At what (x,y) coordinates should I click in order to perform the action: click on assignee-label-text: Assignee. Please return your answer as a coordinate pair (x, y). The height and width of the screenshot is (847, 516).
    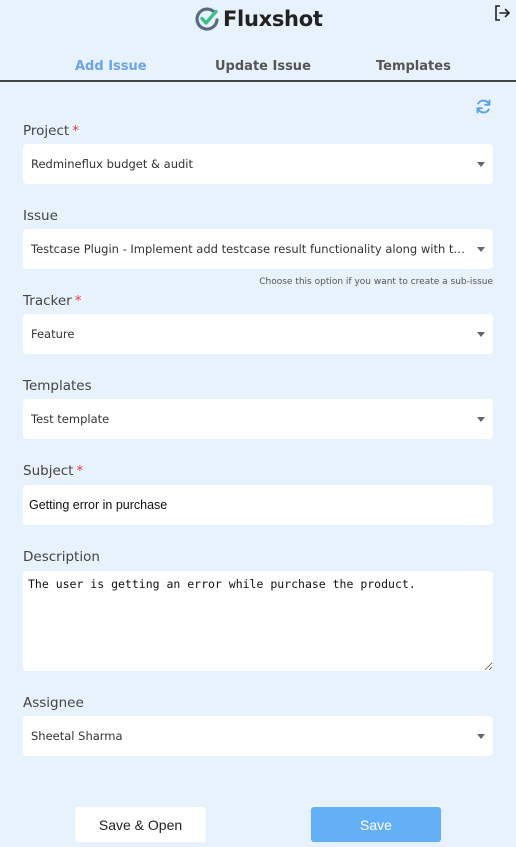
    Looking at the image, I should click on (53, 703).